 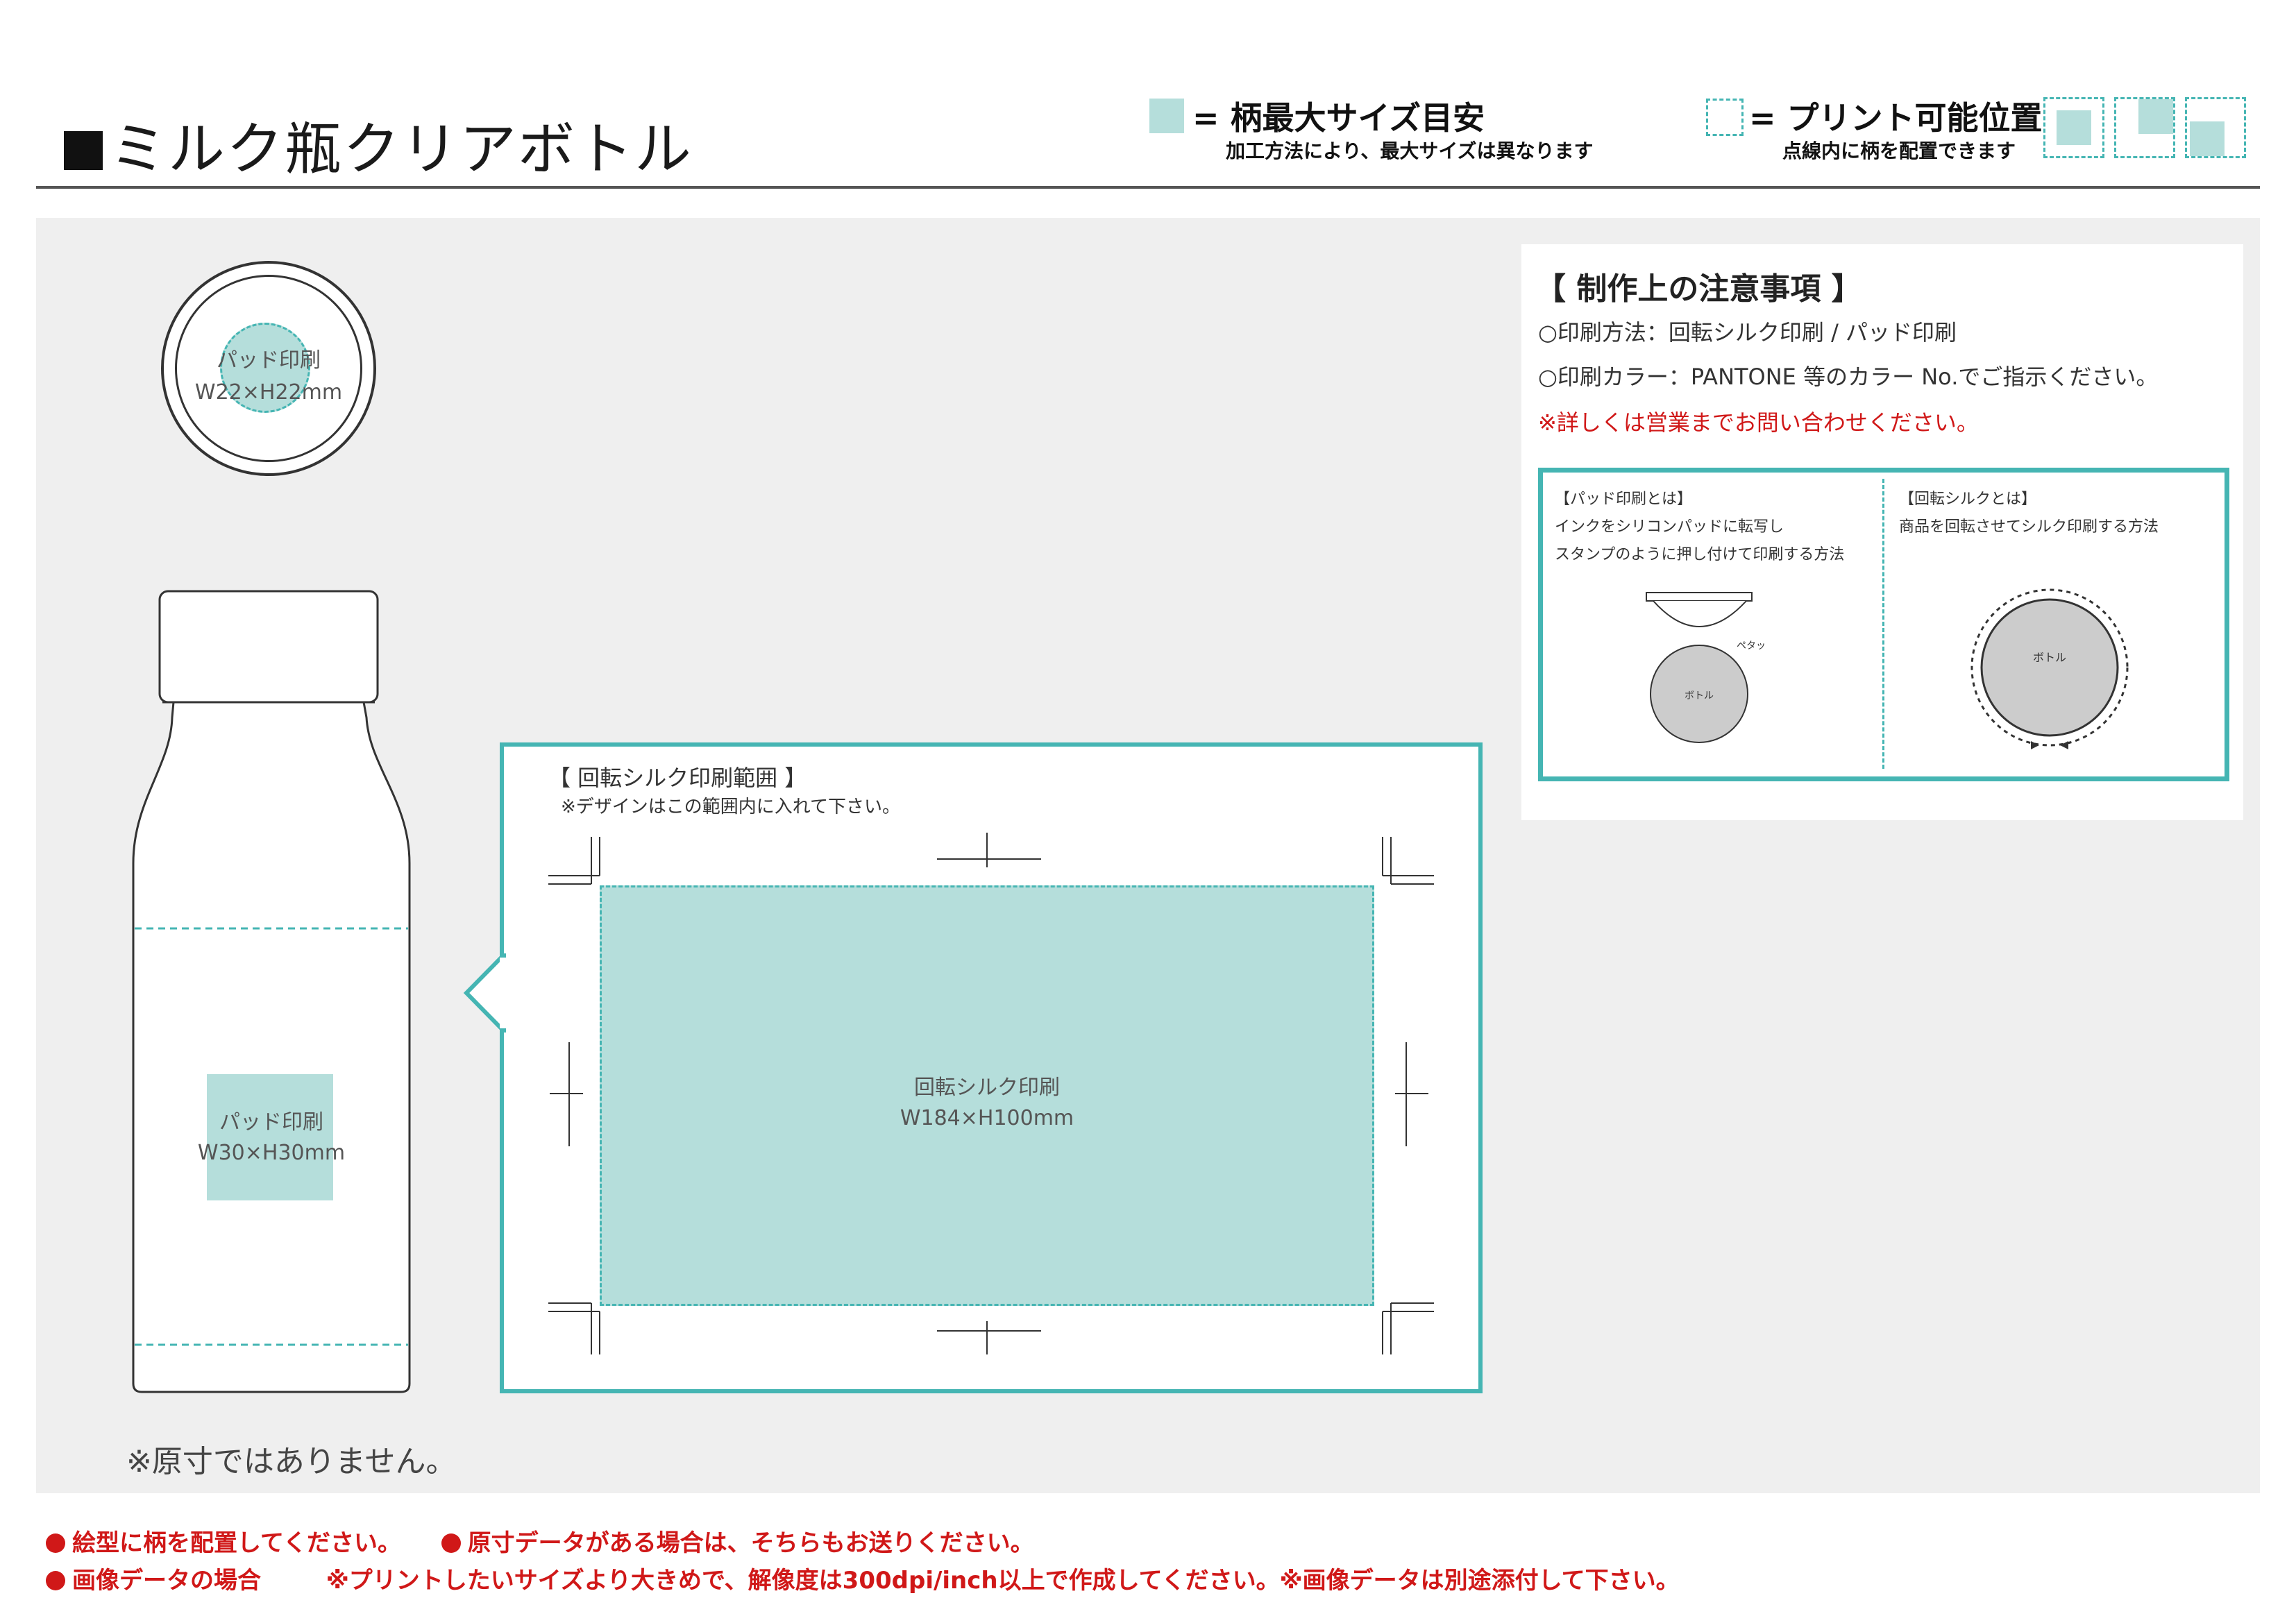 What do you see at coordinates (1883, 624) in the screenshot?
I see `explanation-divider` at bounding box center [1883, 624].